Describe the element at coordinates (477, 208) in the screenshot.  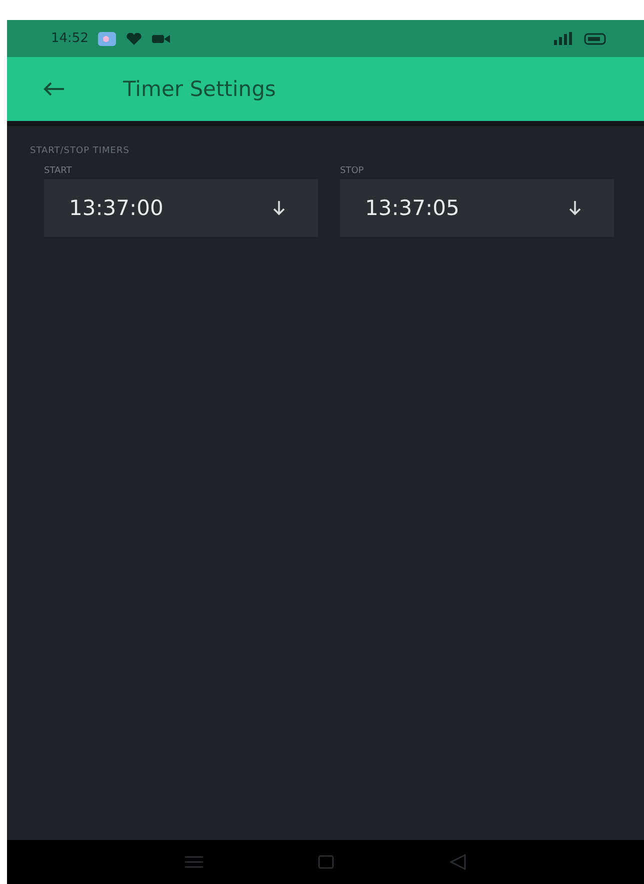
I see `time-picker-field: 13:37:05` at that location.